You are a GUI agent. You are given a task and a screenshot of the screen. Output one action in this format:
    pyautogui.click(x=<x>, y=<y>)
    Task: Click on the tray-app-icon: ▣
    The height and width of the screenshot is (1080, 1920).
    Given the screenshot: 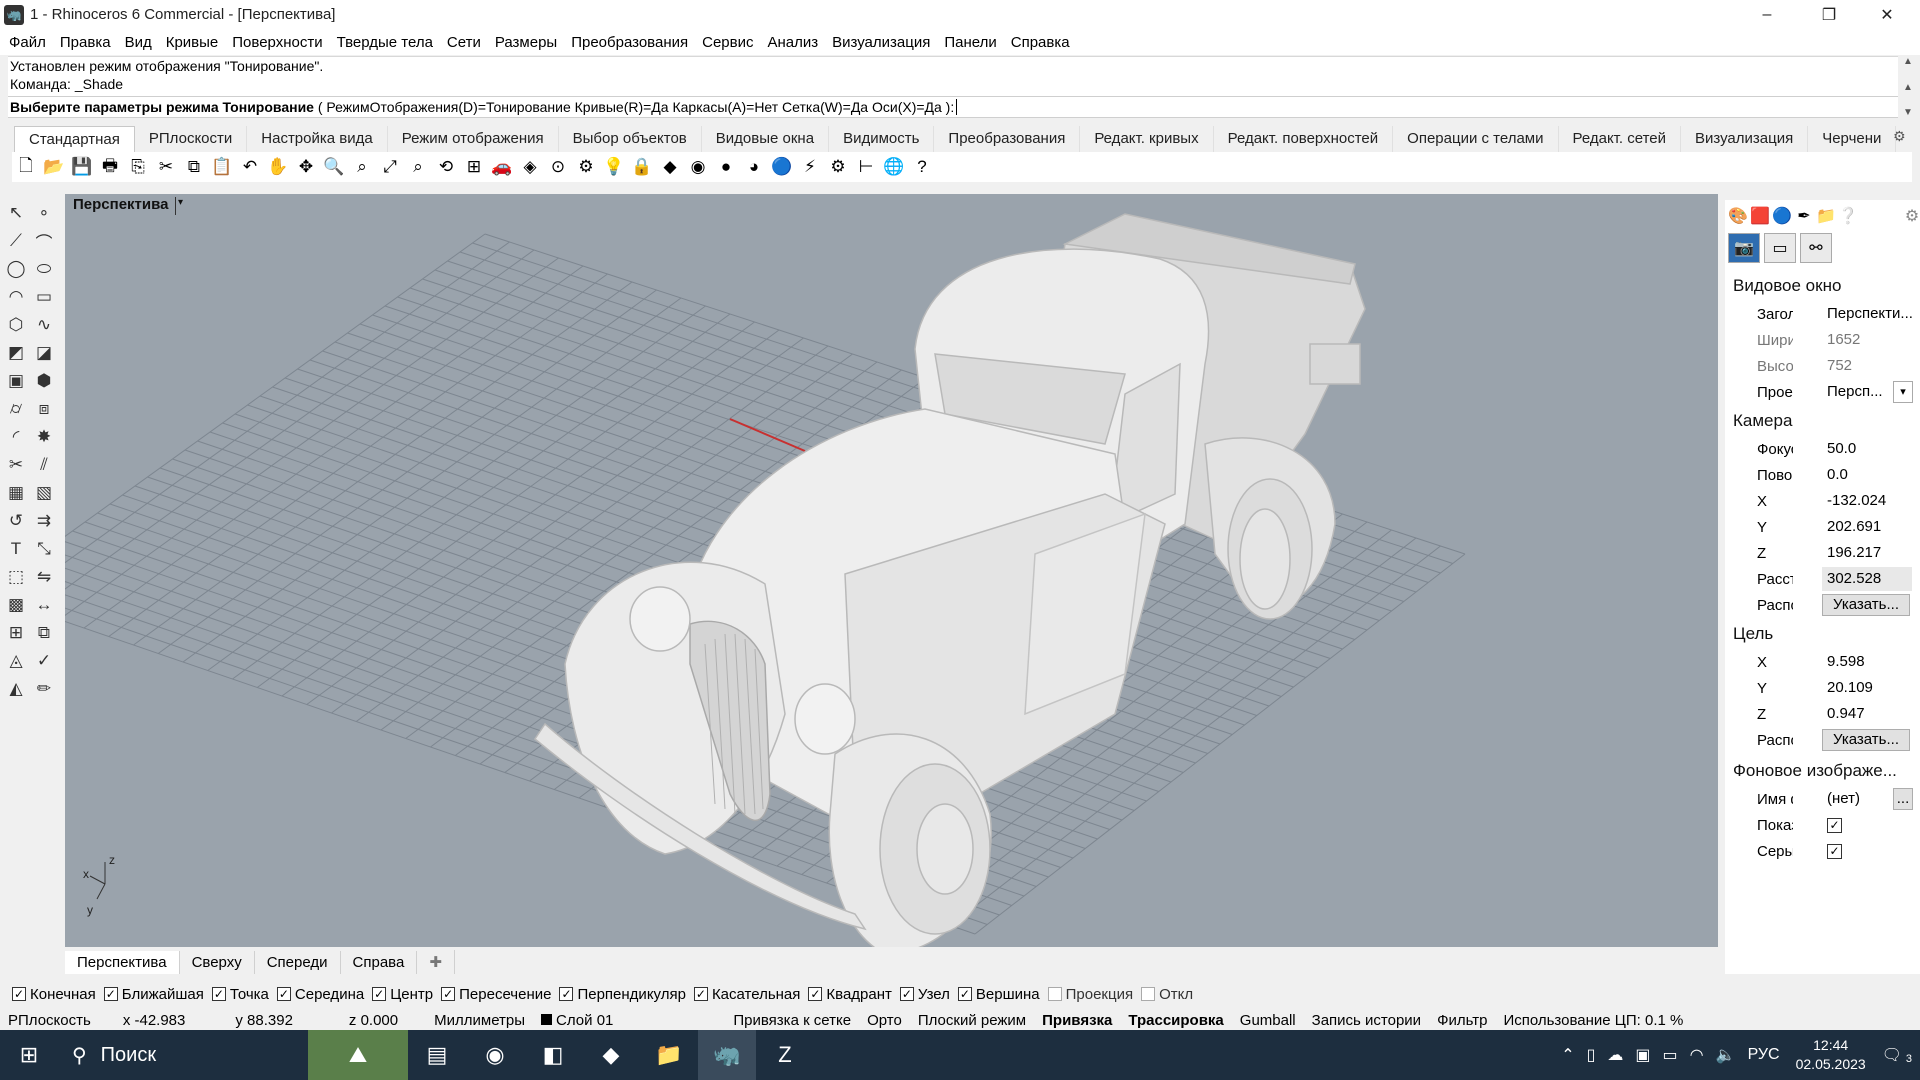 What is the action you would take?
    pyautogui.click(x=1642, y=1055)
    